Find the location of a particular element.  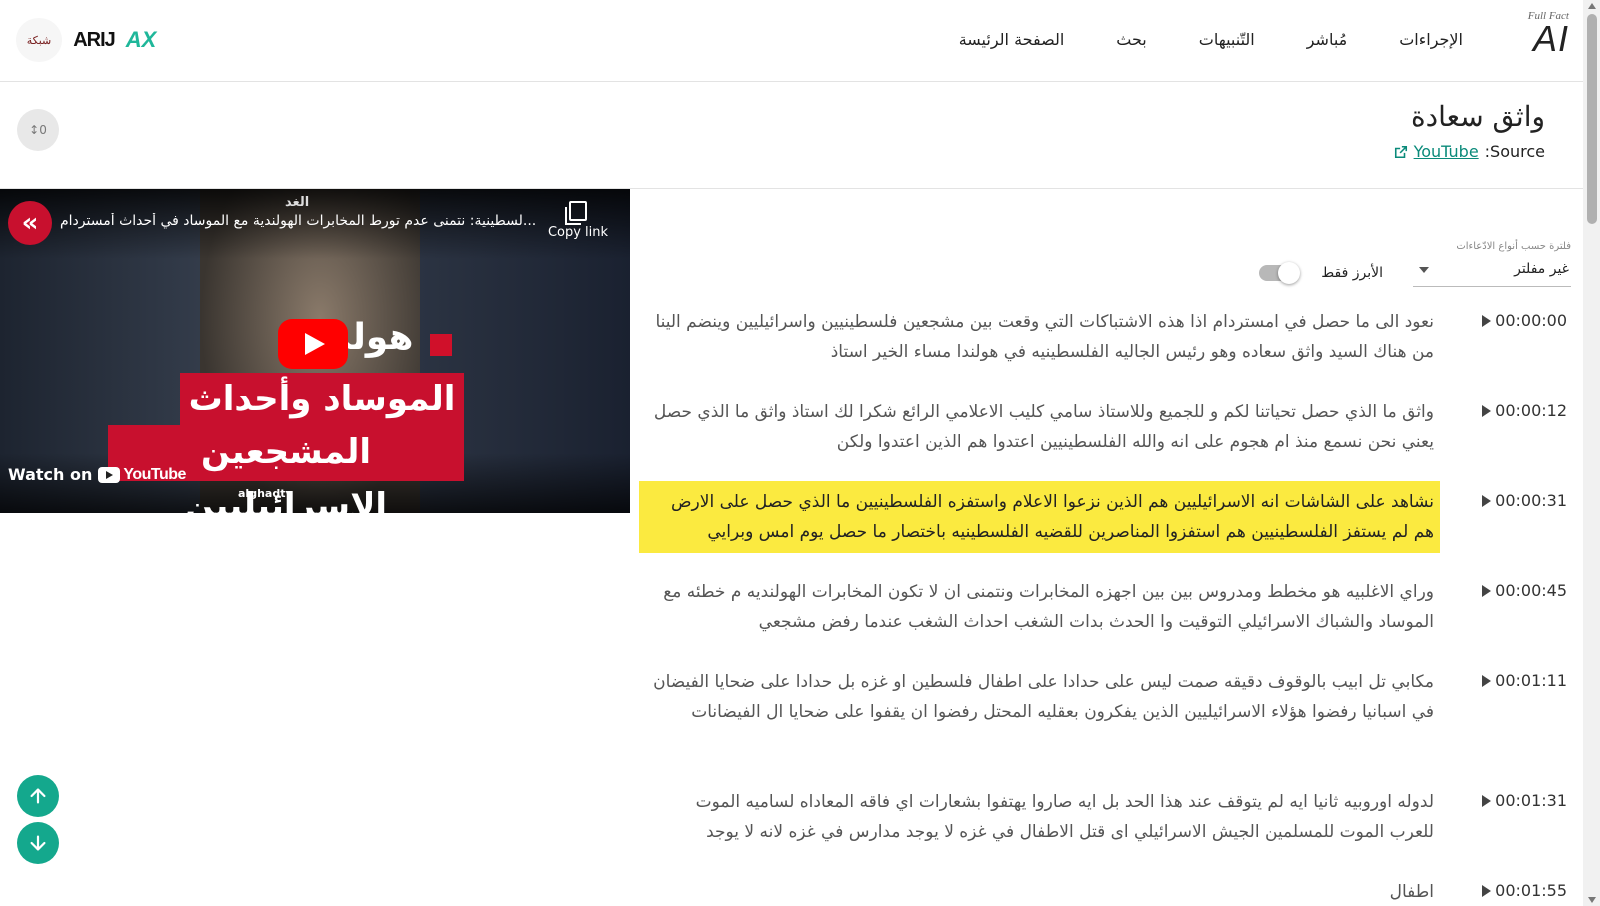

nav-live: مُباشر is located at coordinates (1327, 39).